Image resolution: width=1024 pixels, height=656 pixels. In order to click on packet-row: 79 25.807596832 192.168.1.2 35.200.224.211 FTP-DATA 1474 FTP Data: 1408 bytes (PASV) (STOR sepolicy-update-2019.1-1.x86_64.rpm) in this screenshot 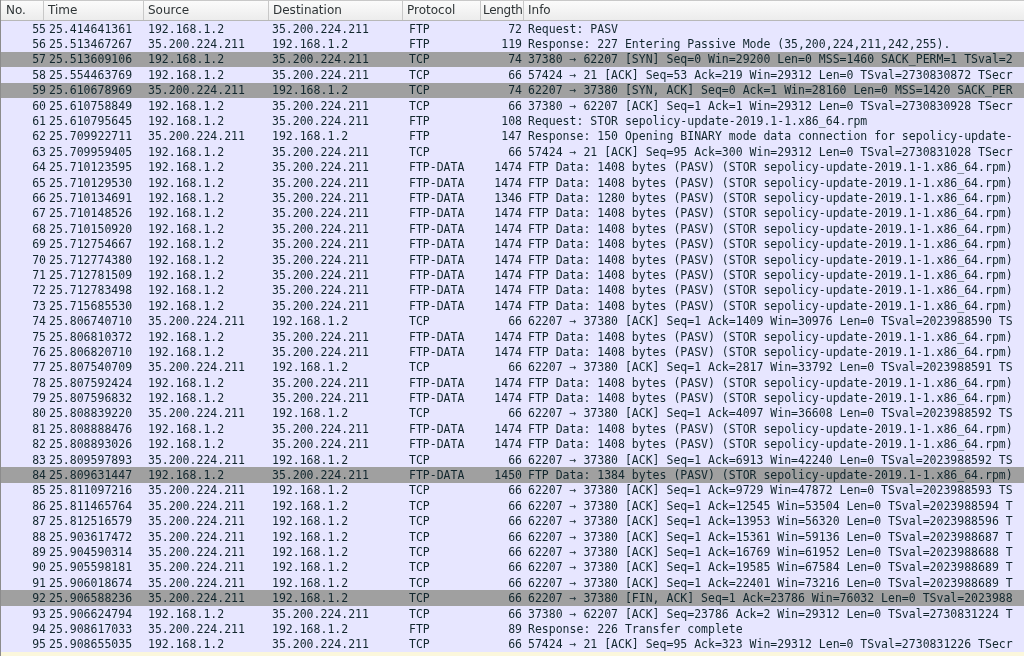, I will do `click(512, 398)`.